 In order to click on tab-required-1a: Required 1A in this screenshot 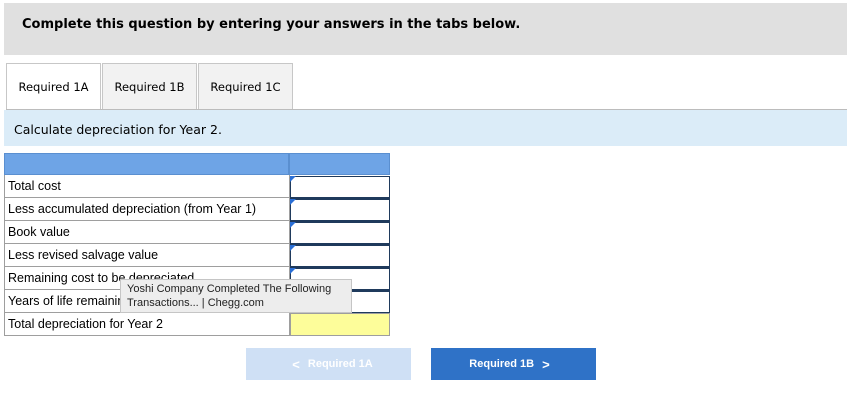, I will do `click(53, 86)`.